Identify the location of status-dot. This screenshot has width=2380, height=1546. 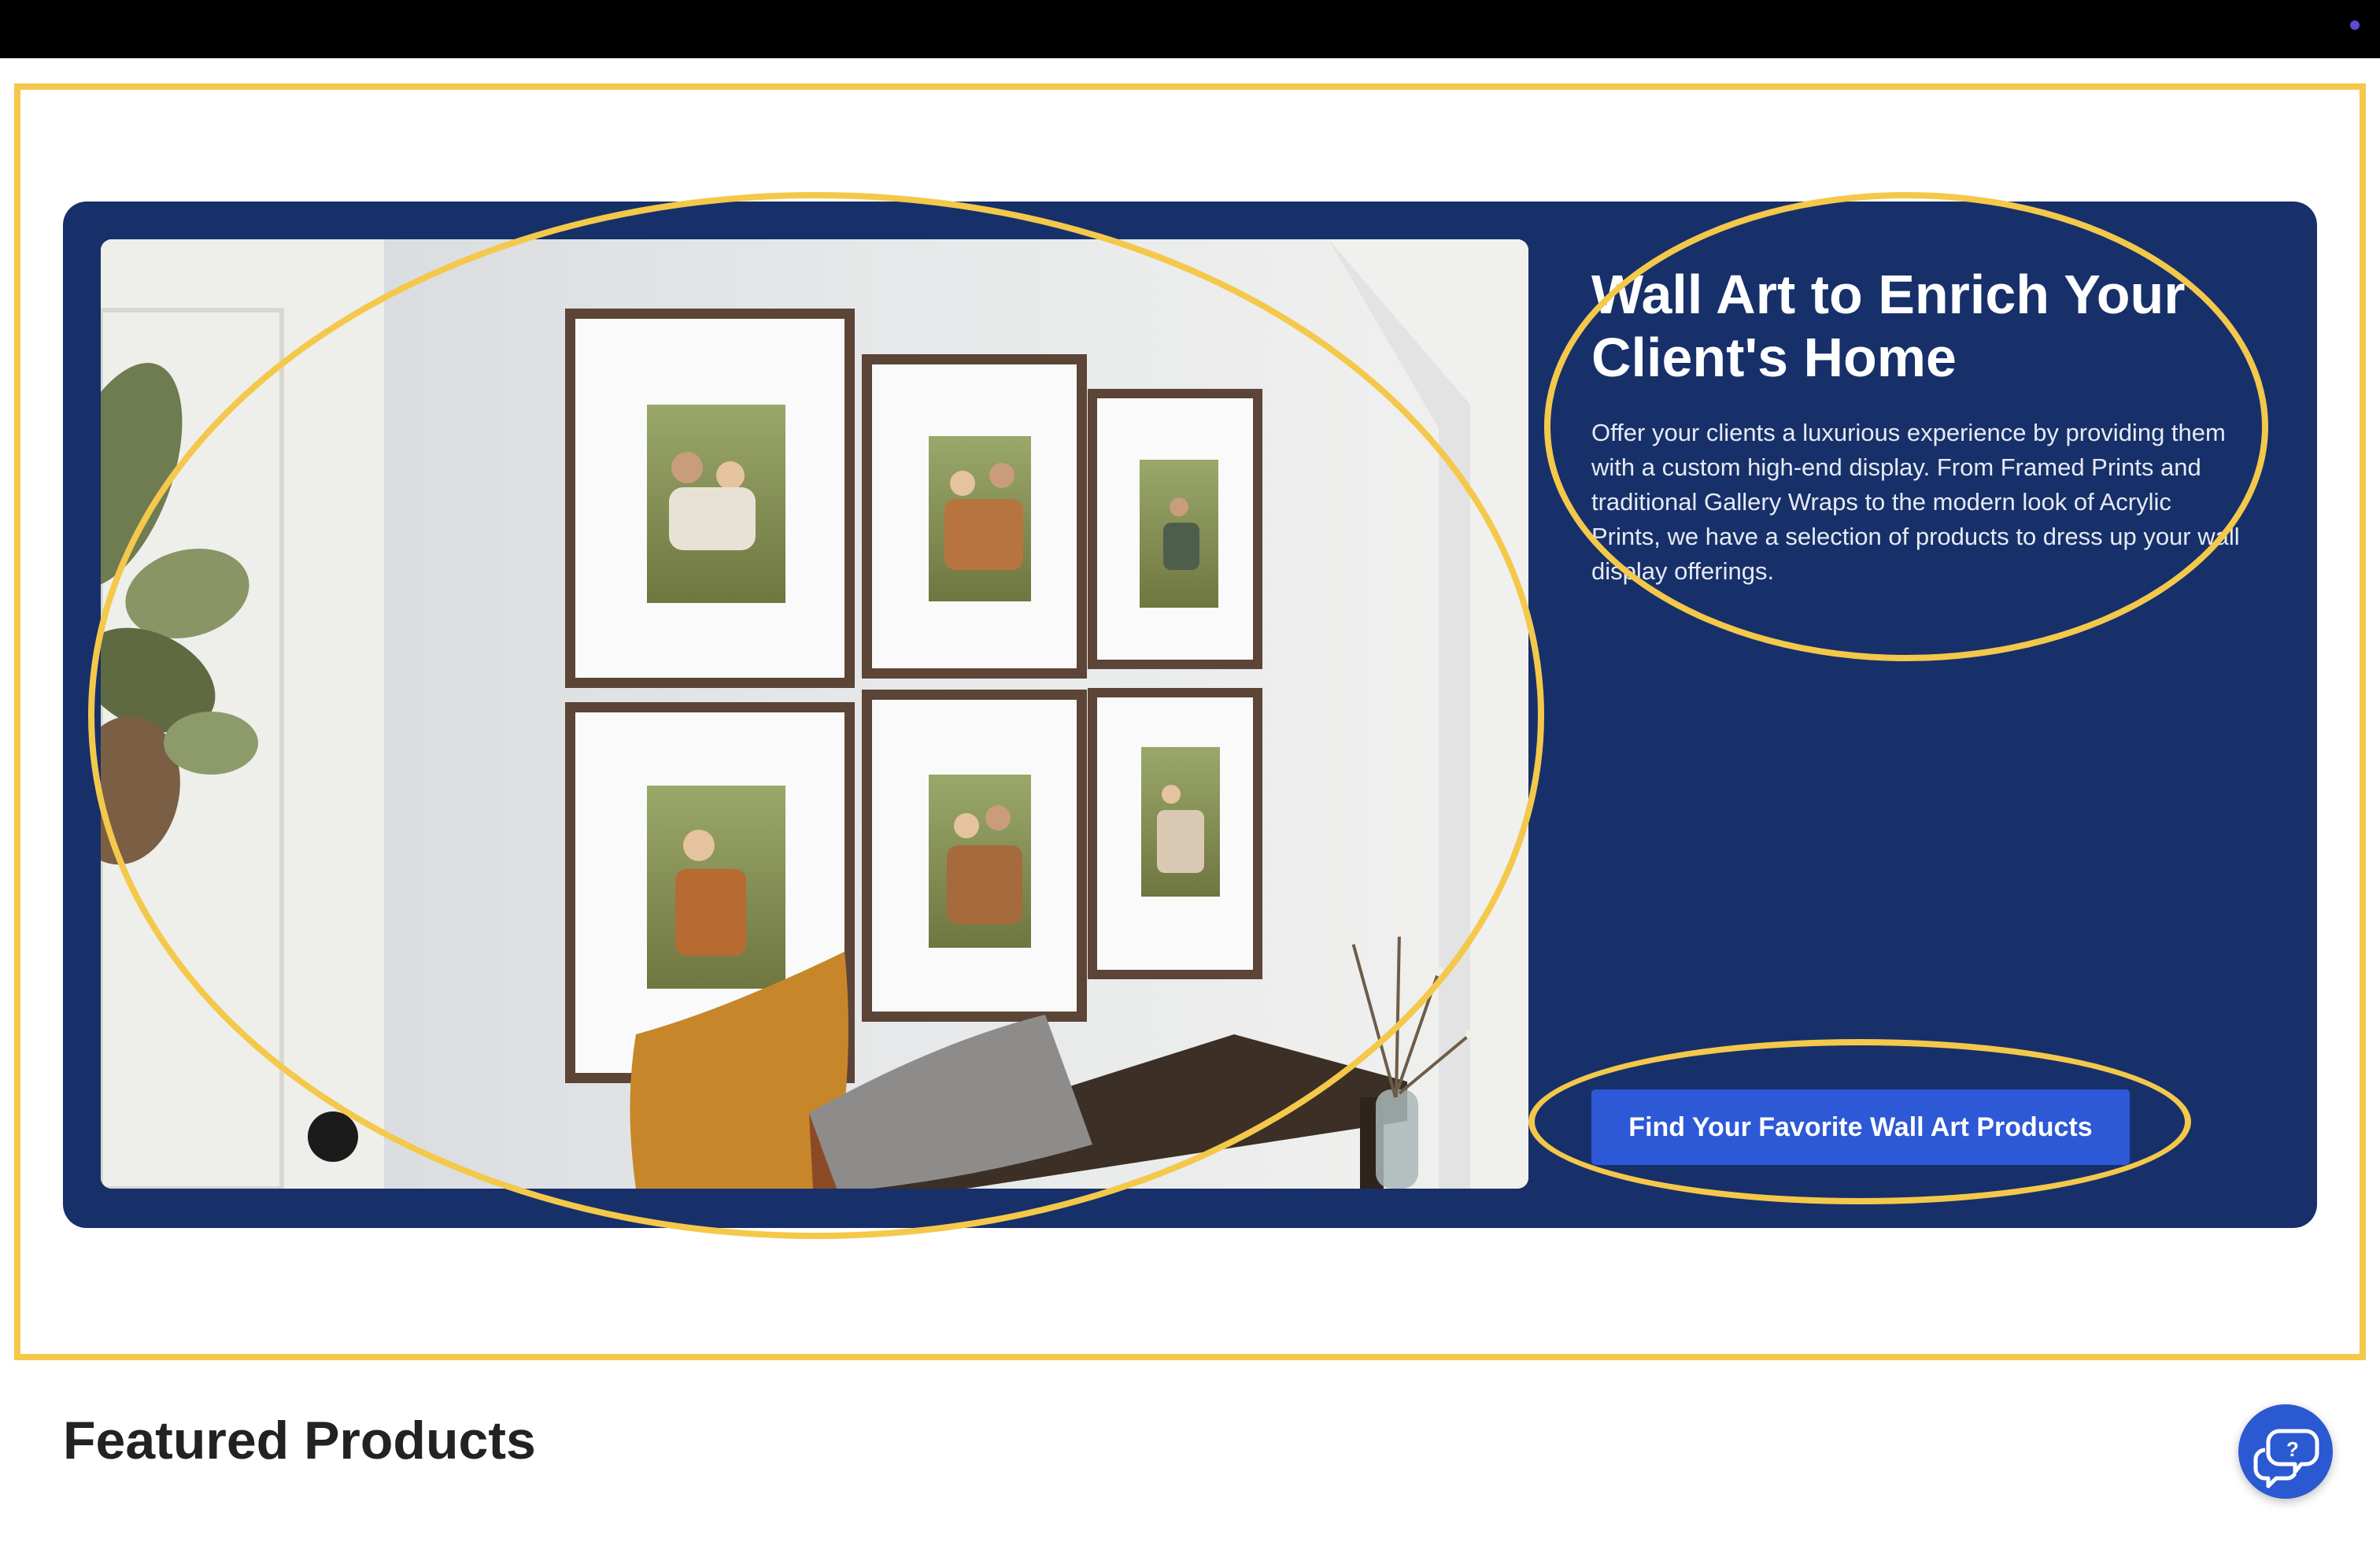
(2355, 25).